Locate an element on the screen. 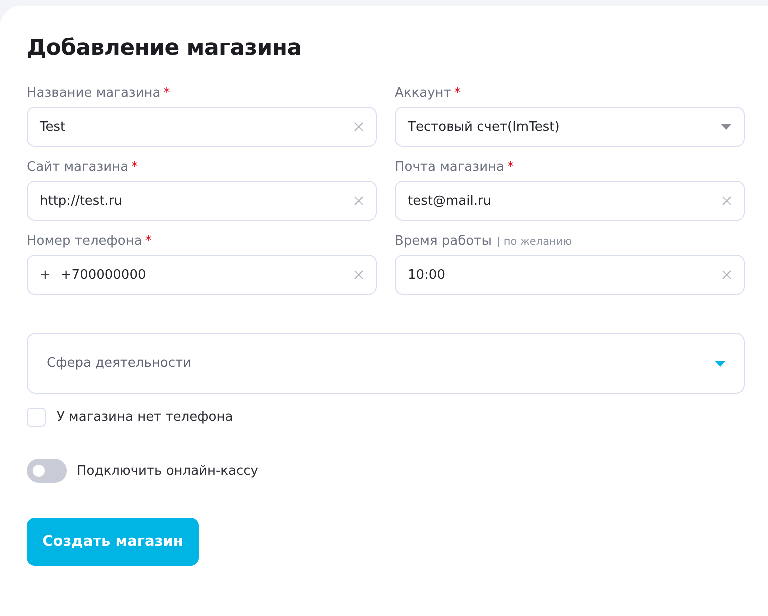  input-field: 10:00 is located at coordinates (570, 275).